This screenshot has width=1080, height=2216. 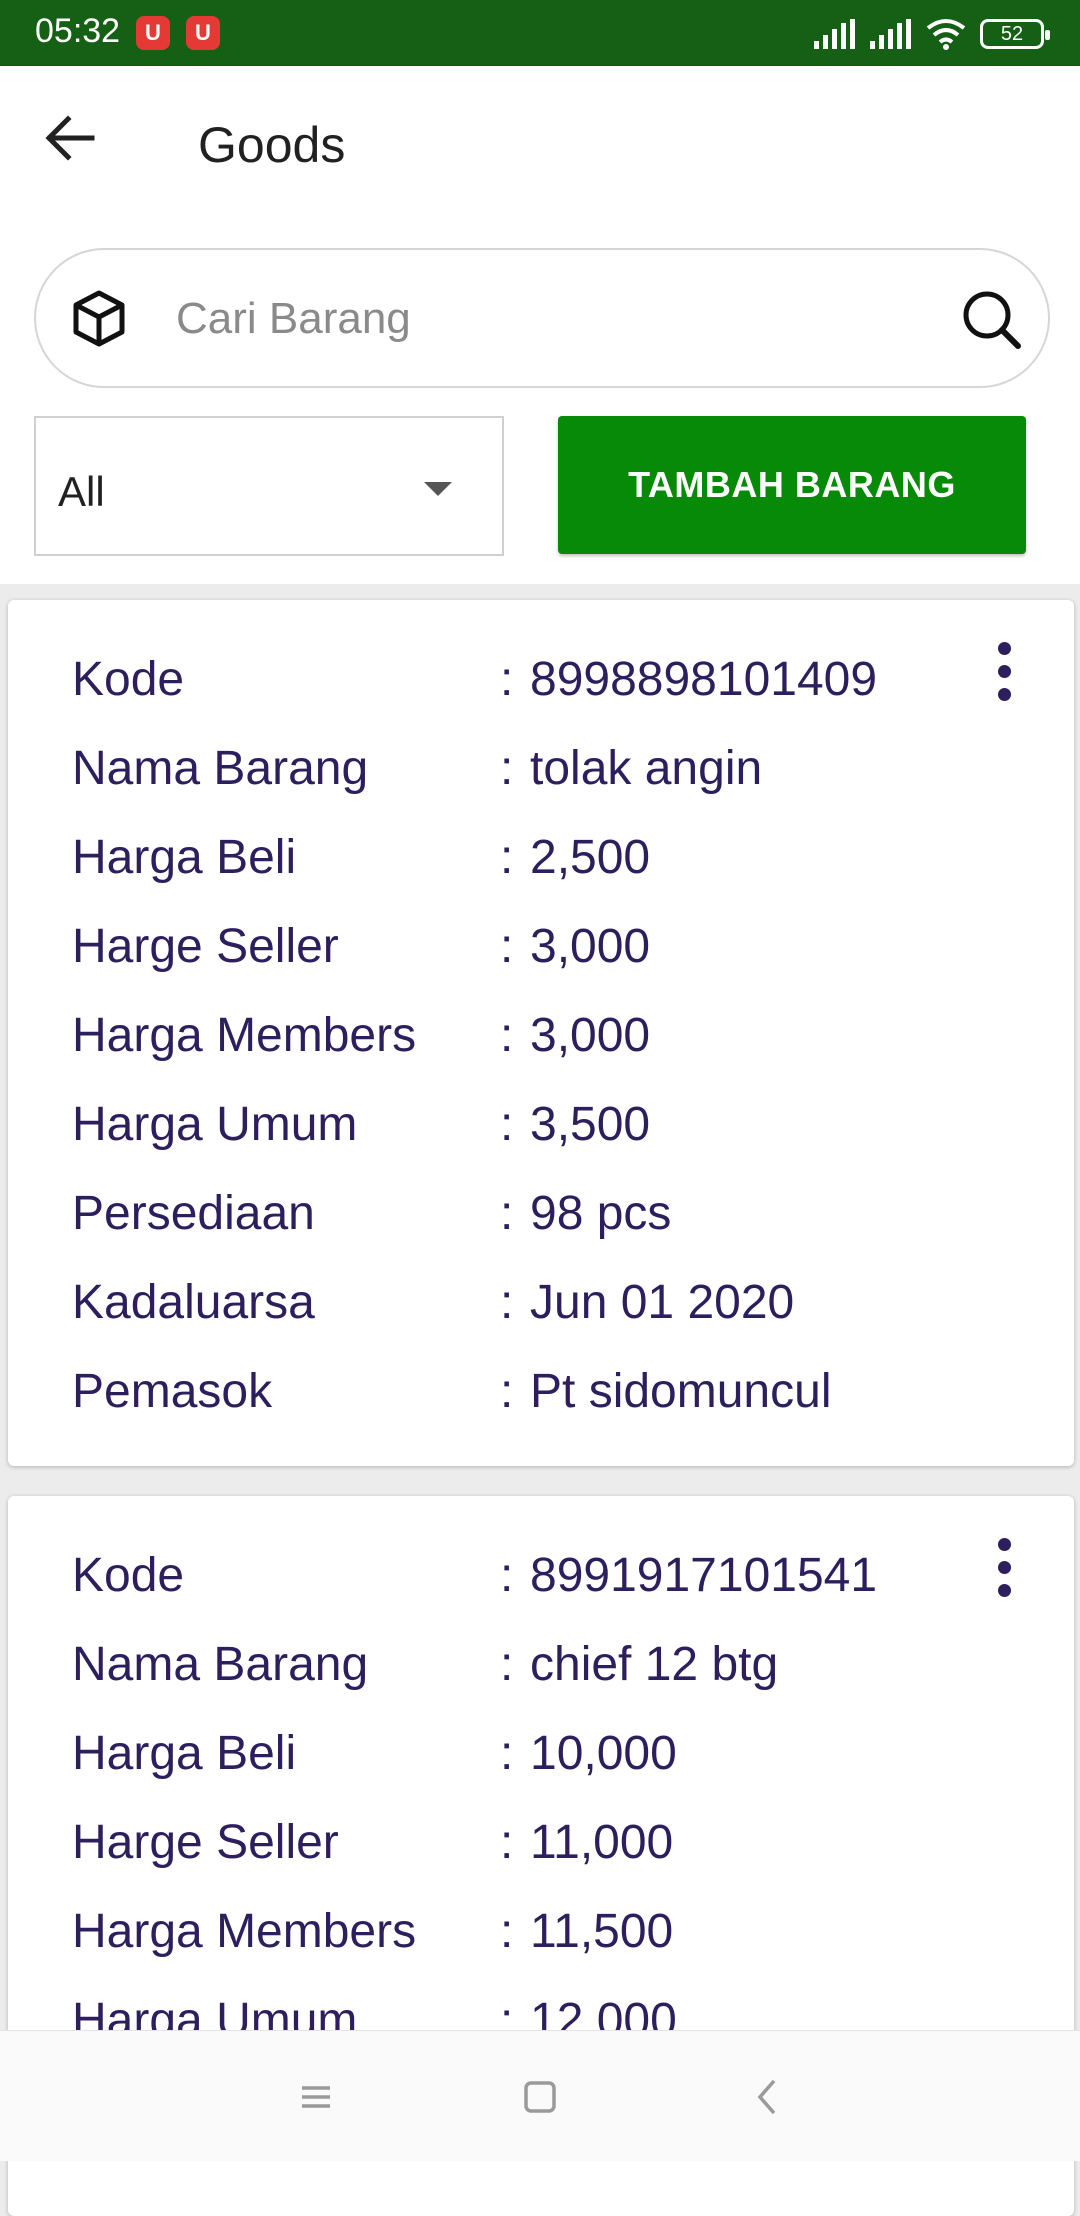 I want to click on home-square-icon, so click(x=540, y=2097).